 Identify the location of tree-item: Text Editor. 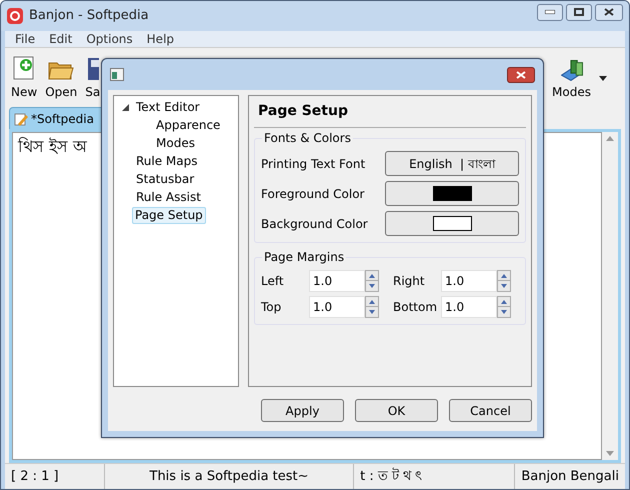
(168, 107).